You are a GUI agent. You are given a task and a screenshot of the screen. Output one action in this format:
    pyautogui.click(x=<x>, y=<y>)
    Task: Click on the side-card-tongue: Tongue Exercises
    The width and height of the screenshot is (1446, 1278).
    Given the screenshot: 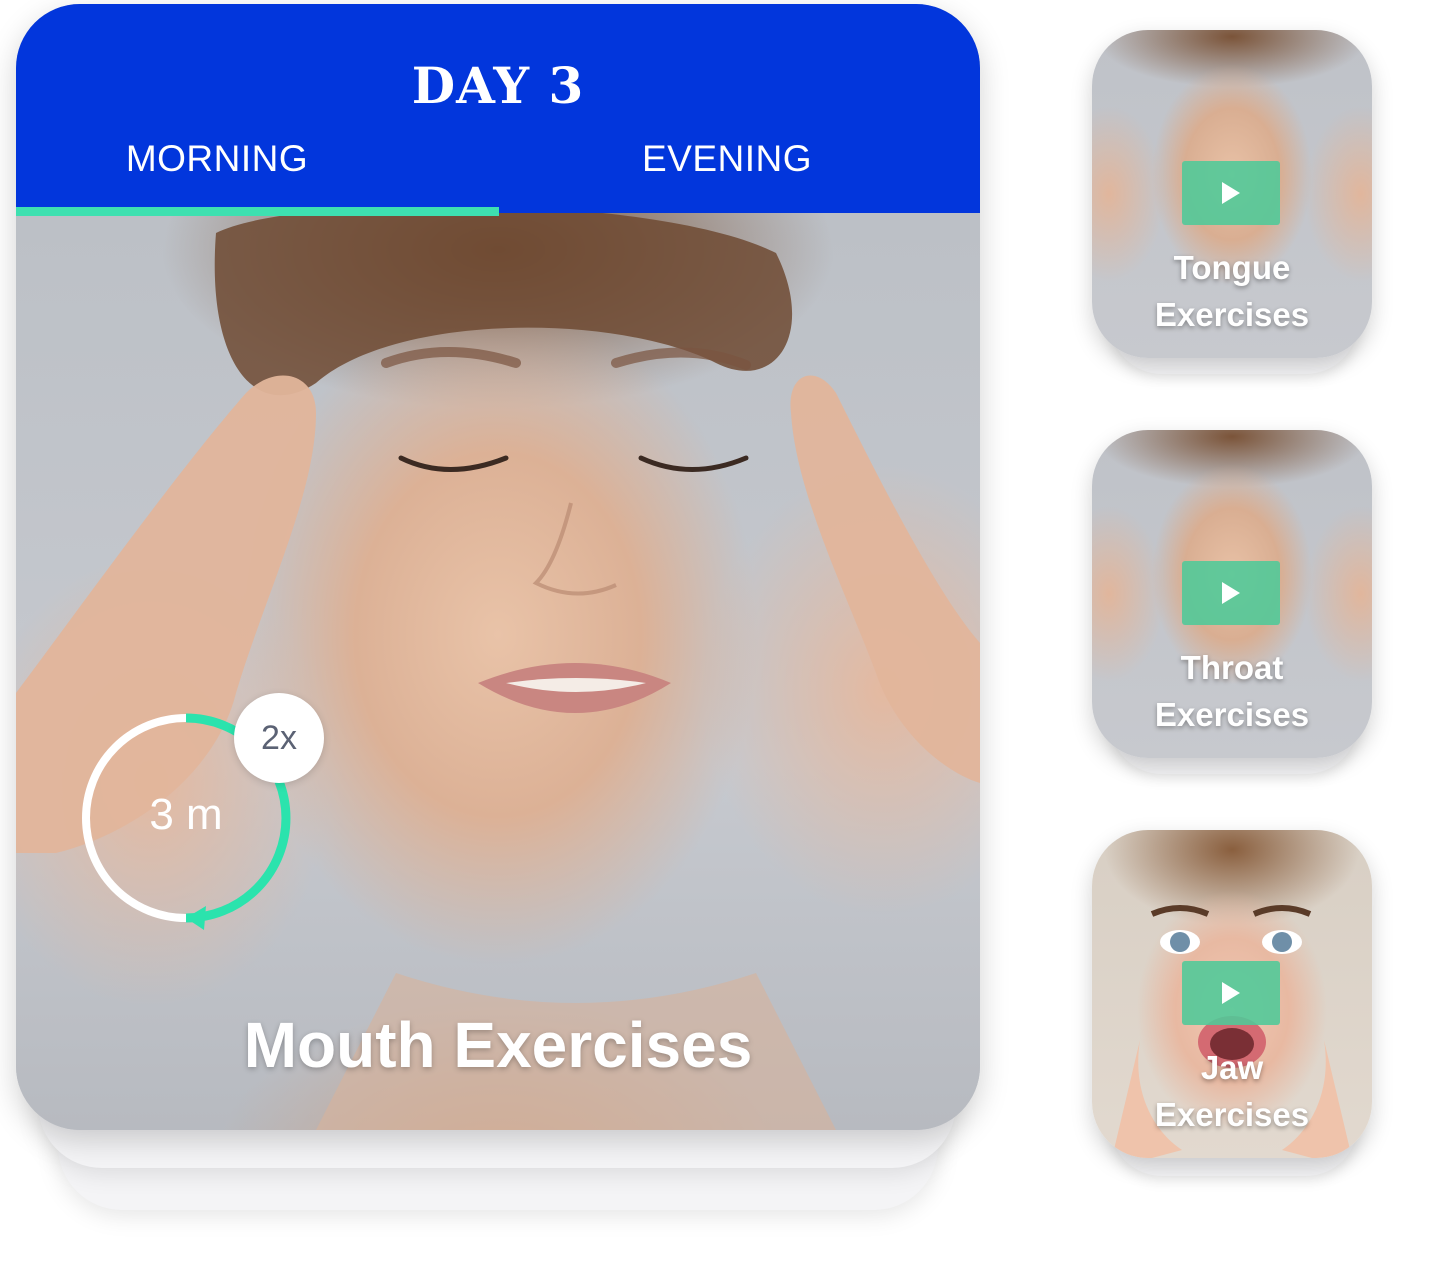 What is the action you would take?
    pyautogui.click(x=1232, y=194)
    